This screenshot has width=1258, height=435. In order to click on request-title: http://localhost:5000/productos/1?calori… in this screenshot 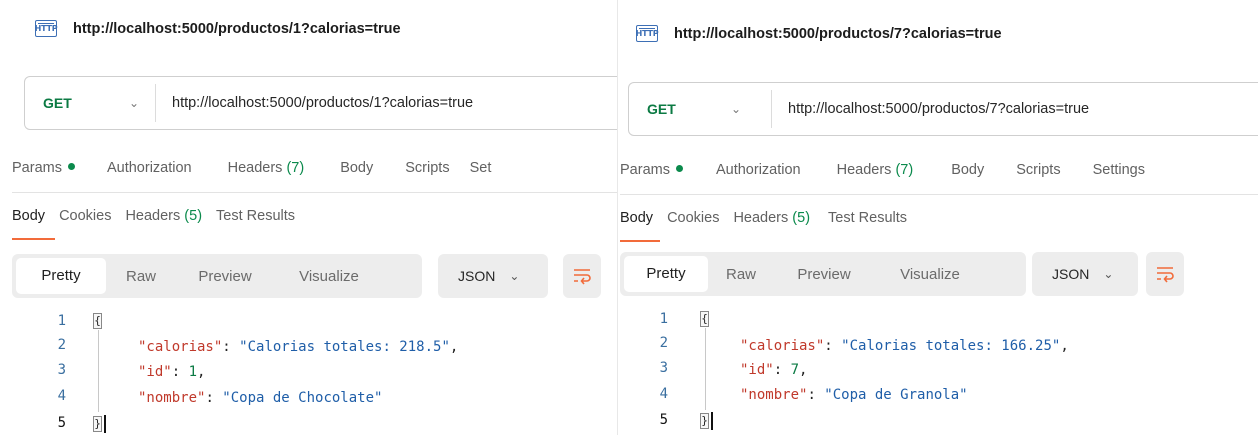, I will do `click(237, 29)`.